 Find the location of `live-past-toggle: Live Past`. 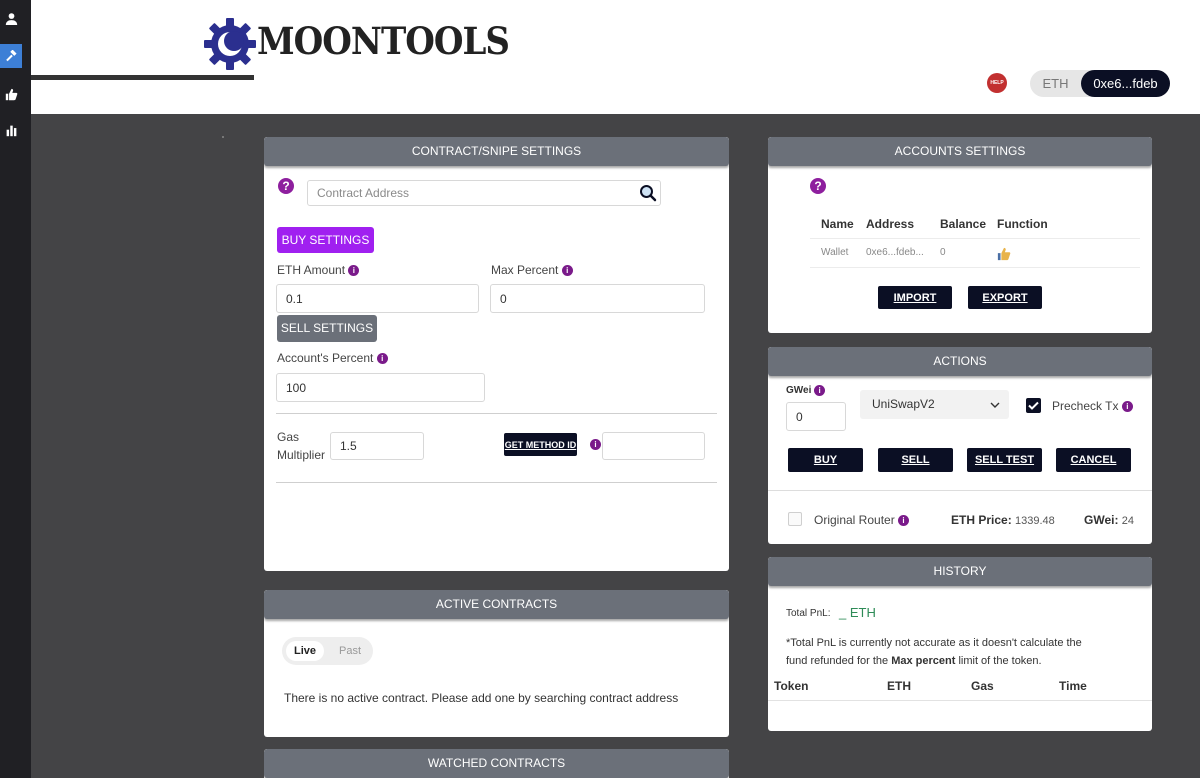

live-past-toggle: Live Past is located at coordinates (327, 651).